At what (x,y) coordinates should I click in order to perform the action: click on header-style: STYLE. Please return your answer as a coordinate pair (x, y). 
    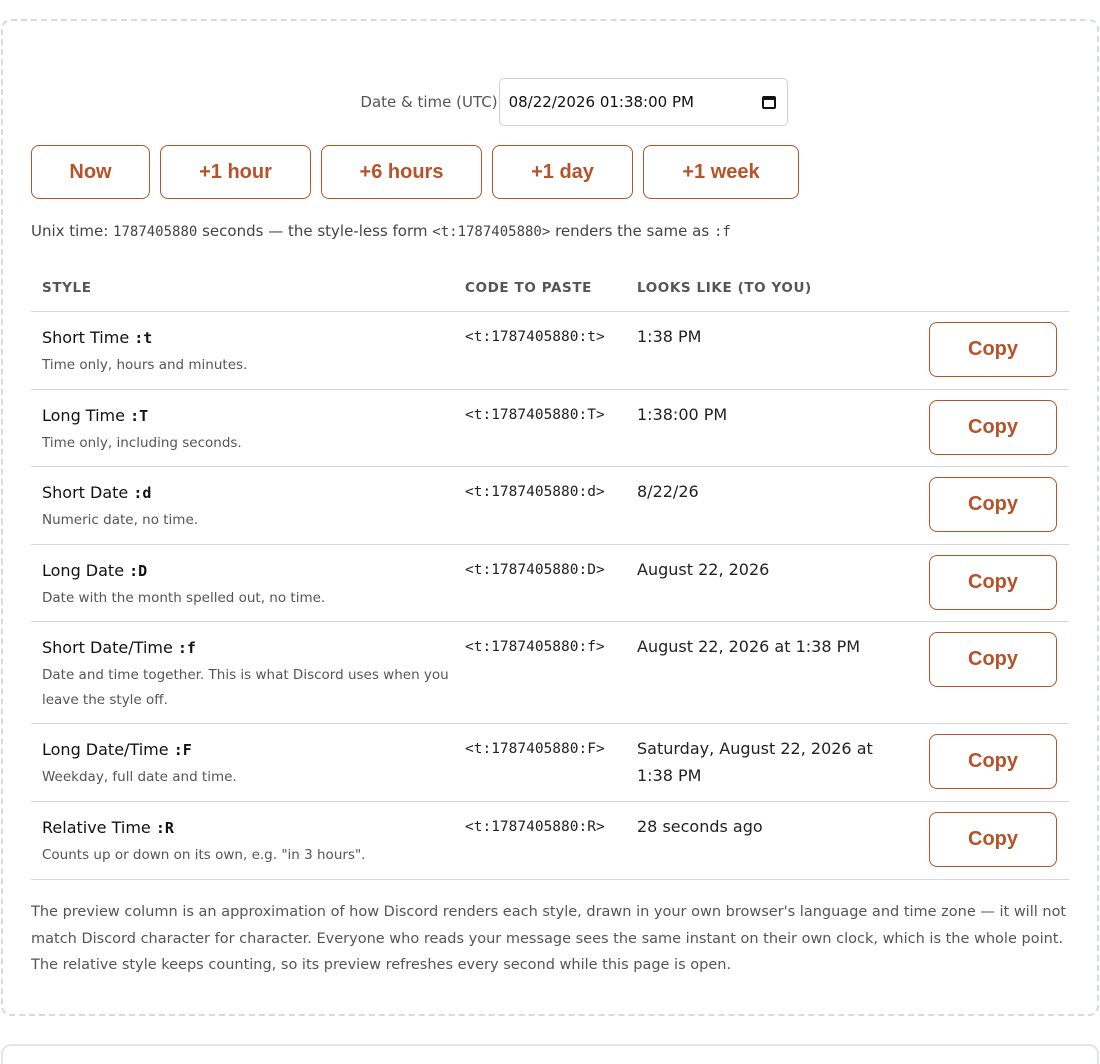
    Looking at the image, I should click on (67, 288).